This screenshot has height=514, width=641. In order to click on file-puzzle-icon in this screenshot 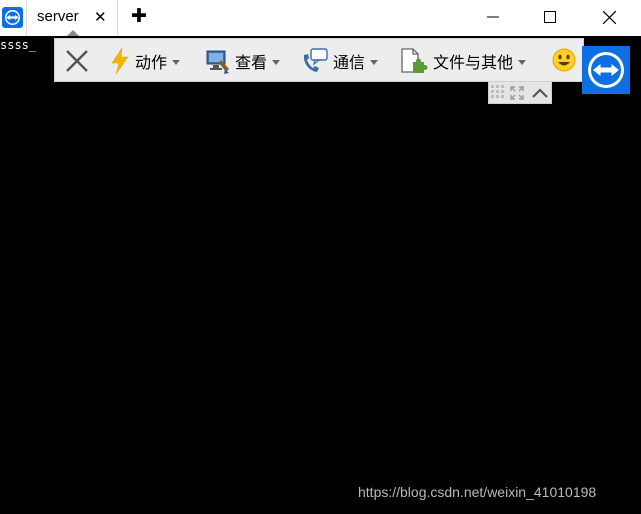, I will do `click(414, 60)`.